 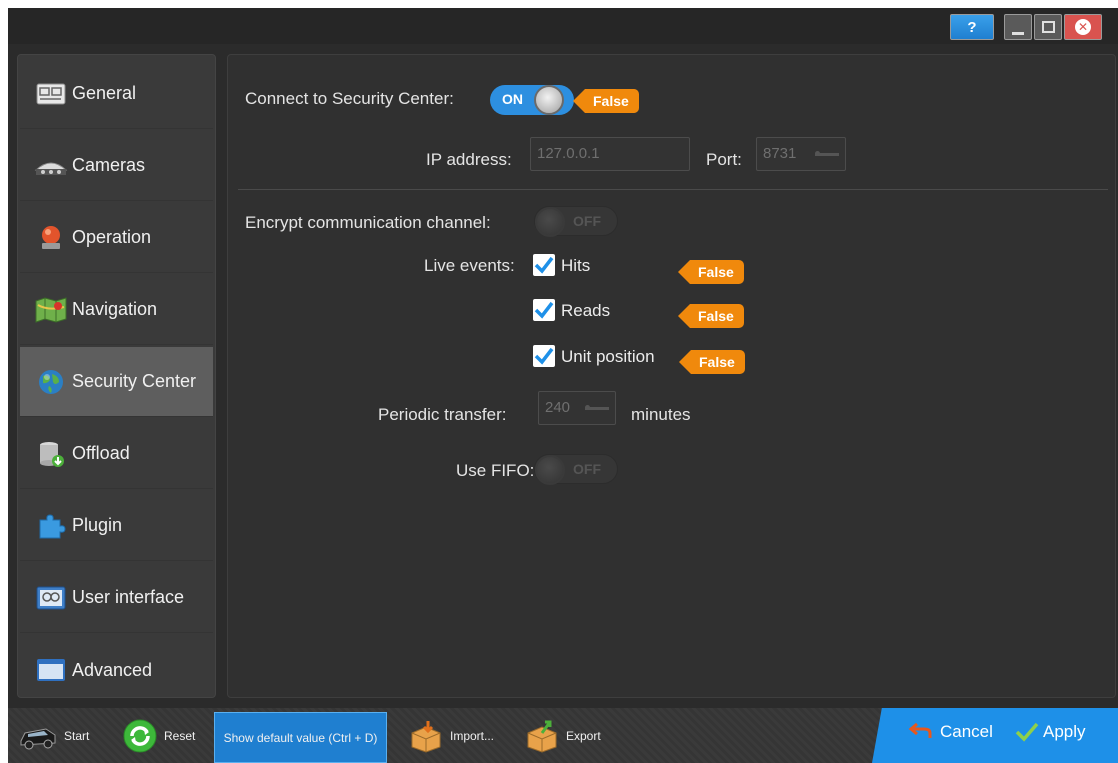 What do you see at coordinates (724, 159) in the screenshot?
I see `port-label: Port:` at bounding box center [724, 159].